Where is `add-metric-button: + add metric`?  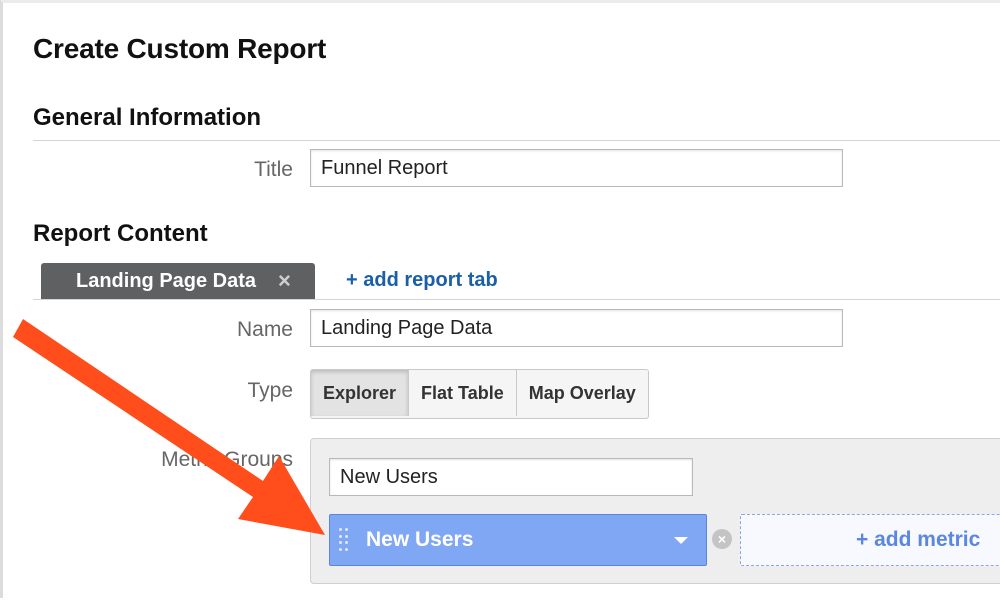
add-metric-button: + add metric is located at coordinates (870, 540).